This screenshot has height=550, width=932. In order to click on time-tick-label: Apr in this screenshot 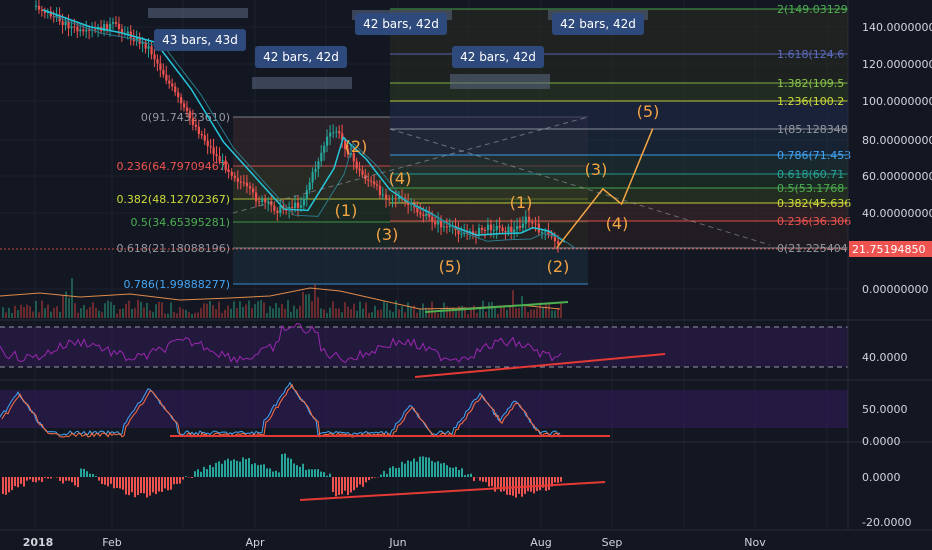, I will do `click(255, 542)`.